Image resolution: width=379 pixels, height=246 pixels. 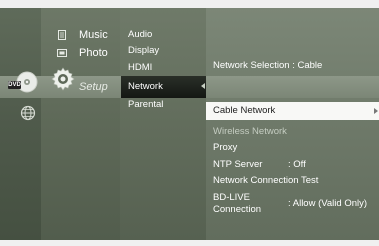 What do you see at coordinates (143, 50) in the screenshot?
I see `submenu-item-display: Display` at bounding box center [143, 50].